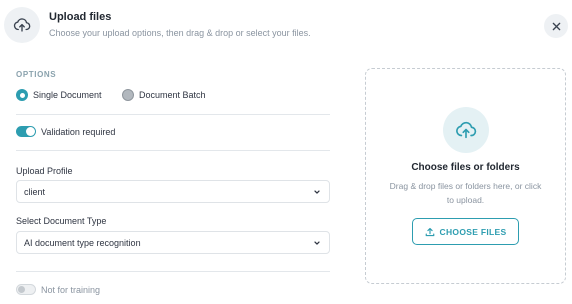 Image resolution: width=572 pixels, height=304 pixels. I want to click on dialog-title: Upload files, so click(80, 17).